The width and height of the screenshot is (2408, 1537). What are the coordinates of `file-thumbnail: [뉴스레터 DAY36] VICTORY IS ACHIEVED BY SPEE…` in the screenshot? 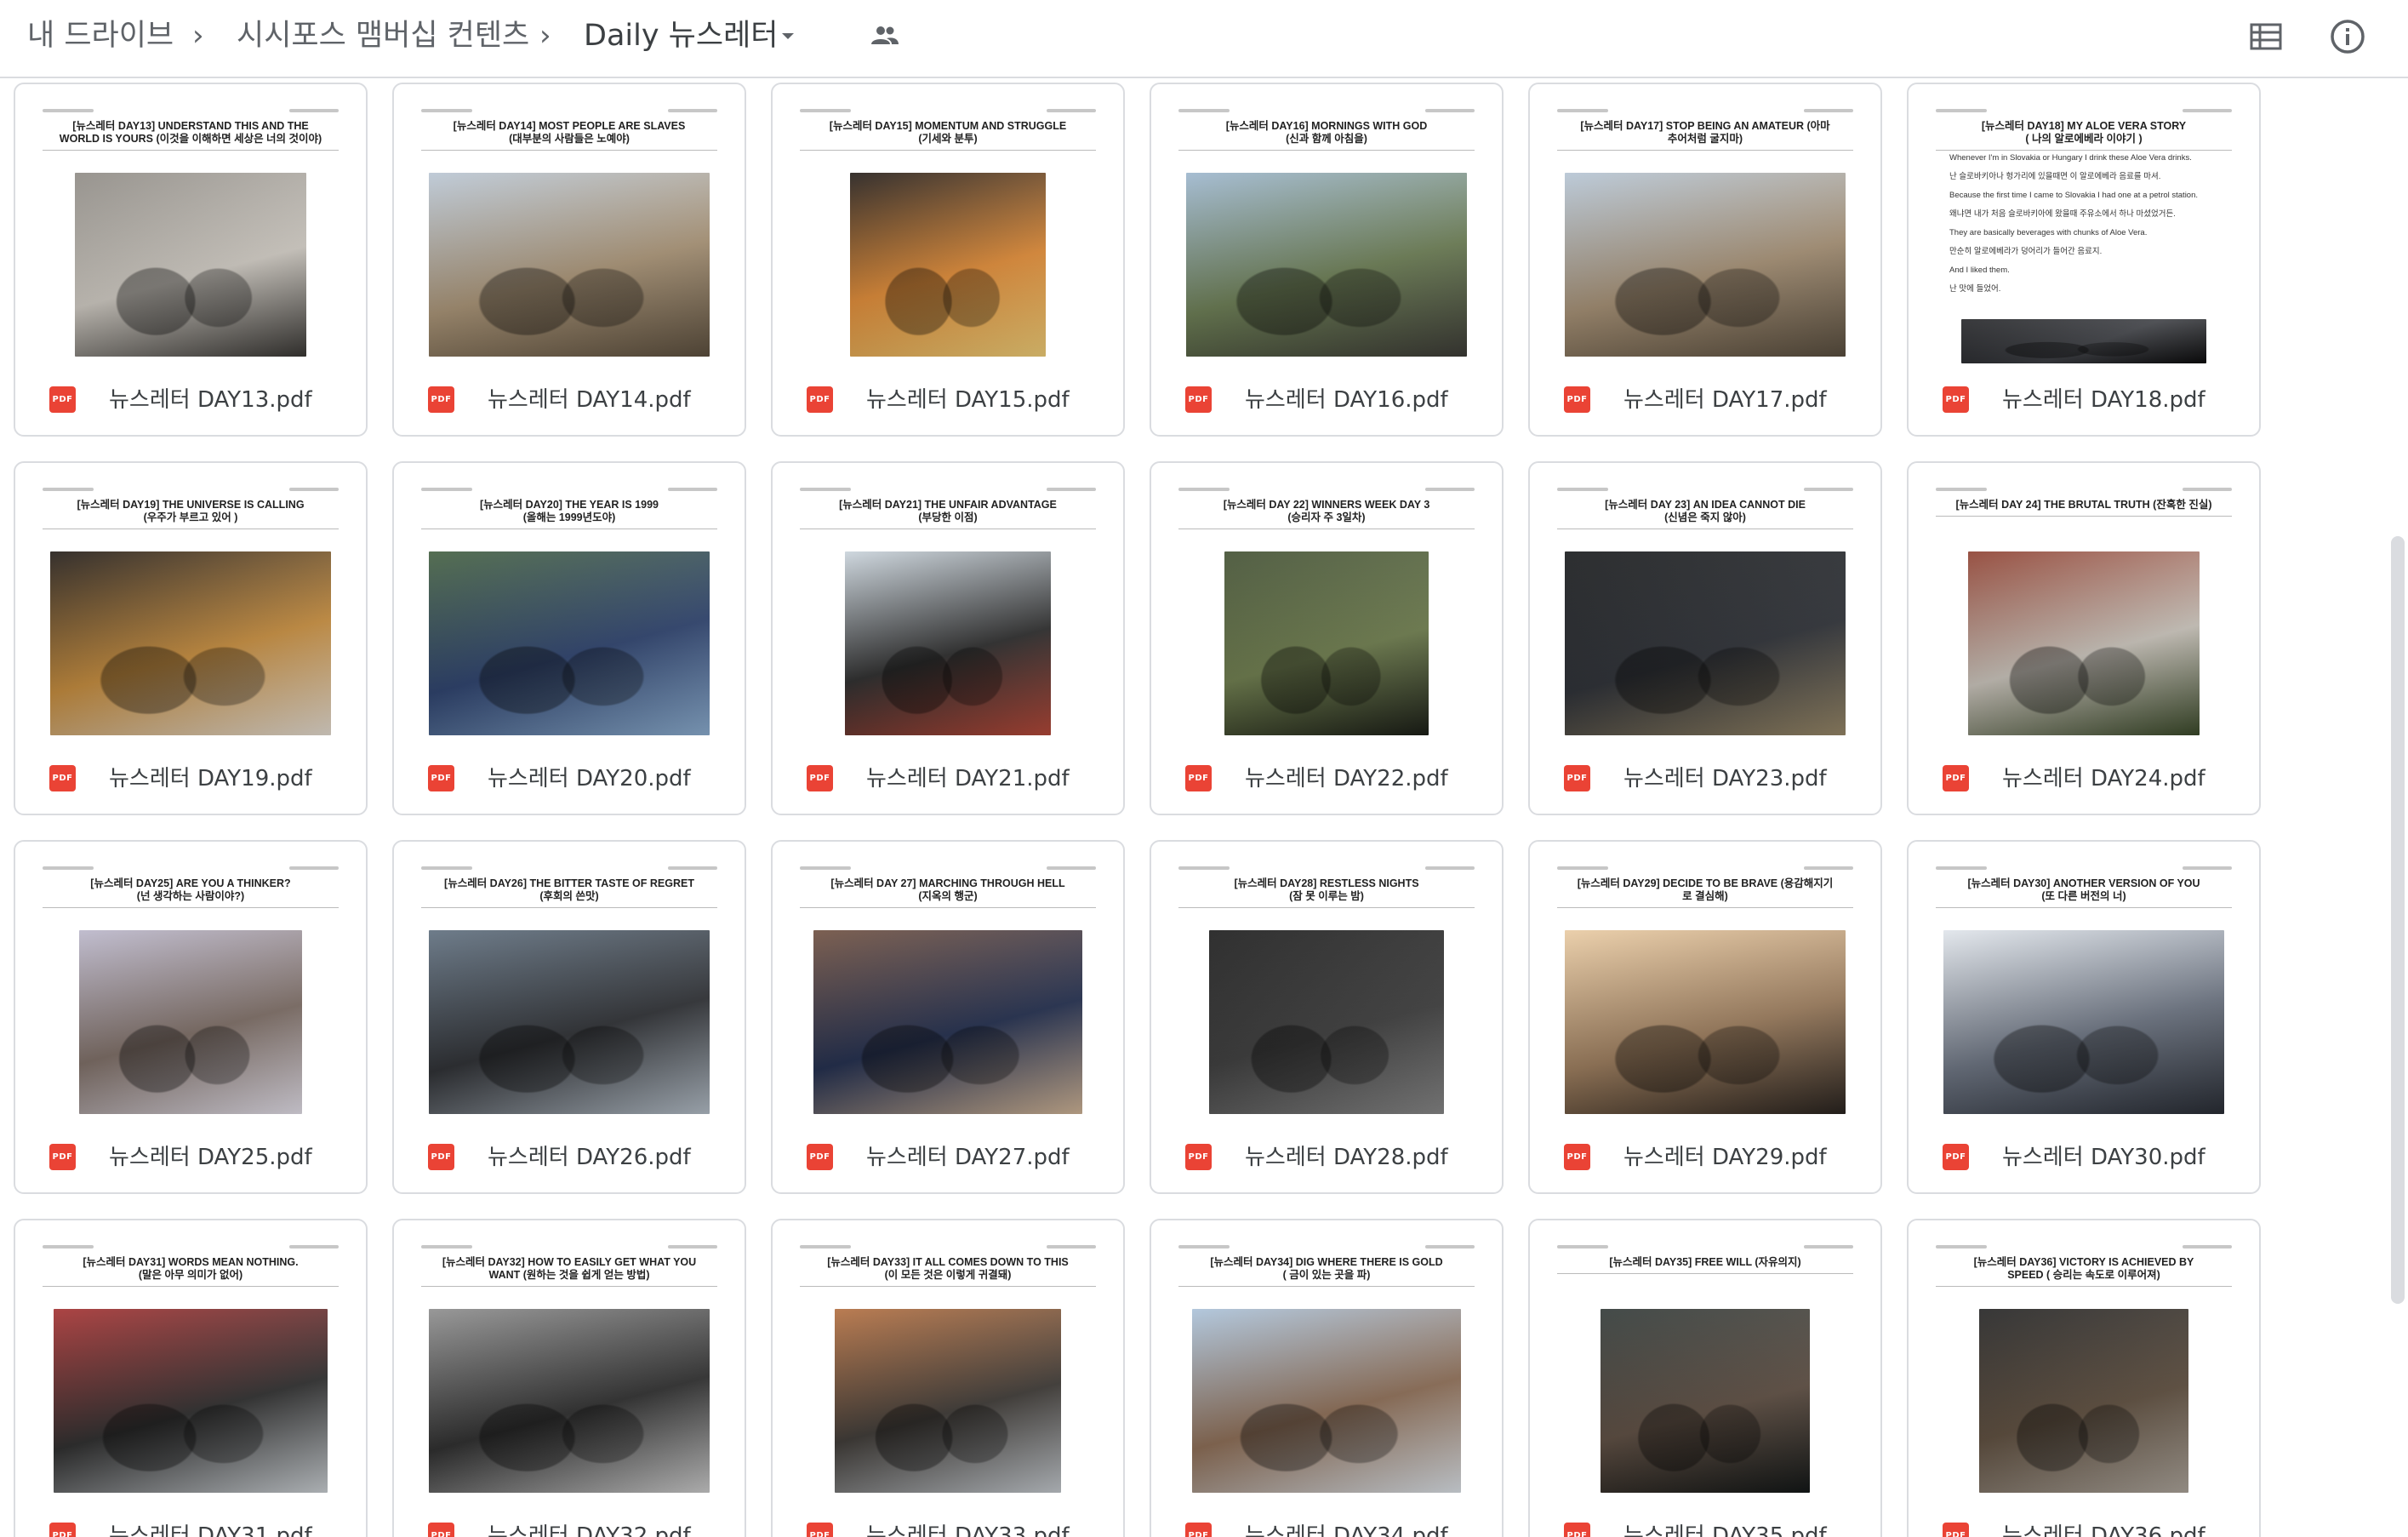 It's located at (2084, 1363).